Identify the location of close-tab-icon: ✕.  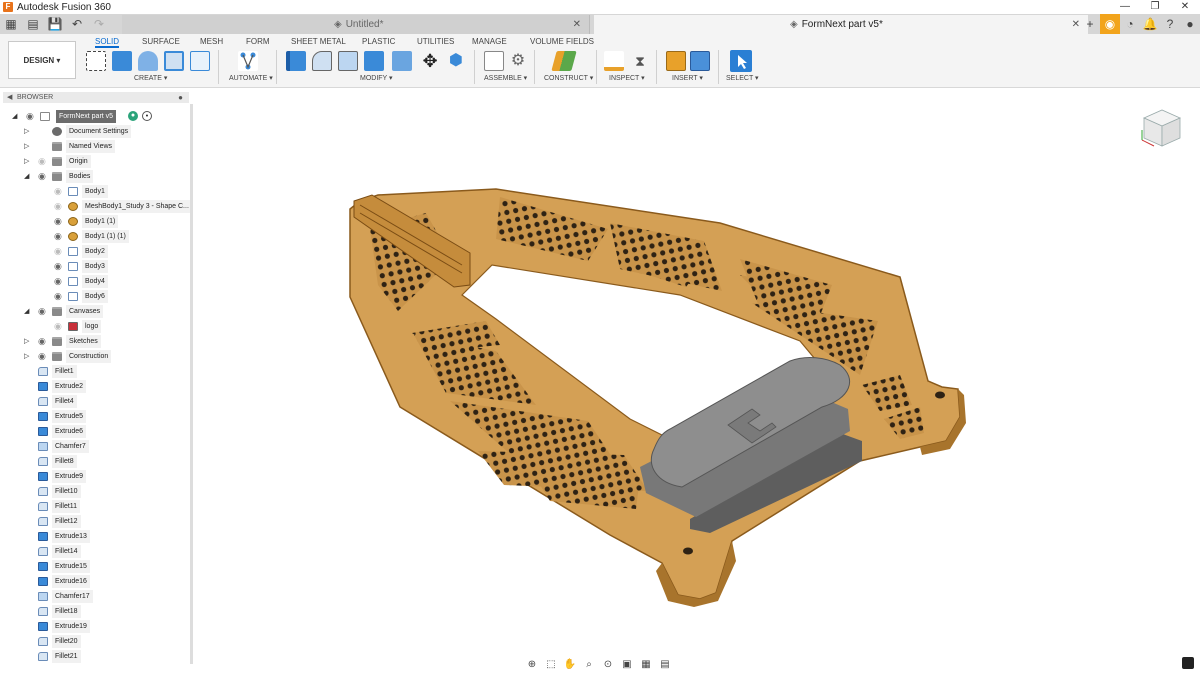
(1076, 24).